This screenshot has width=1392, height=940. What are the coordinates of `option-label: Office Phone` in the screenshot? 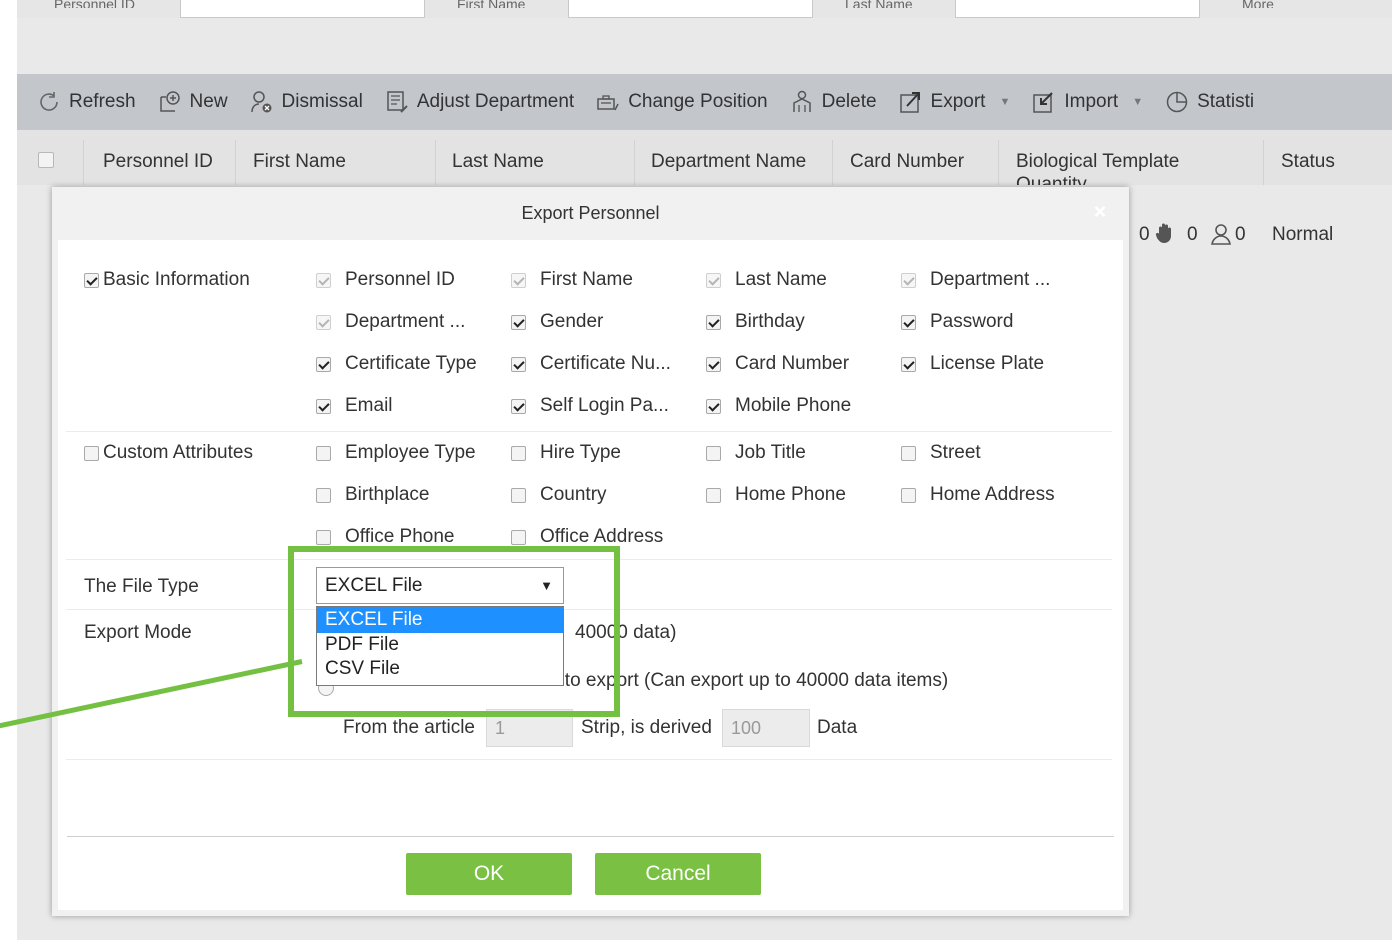 It's located at (400, 536).